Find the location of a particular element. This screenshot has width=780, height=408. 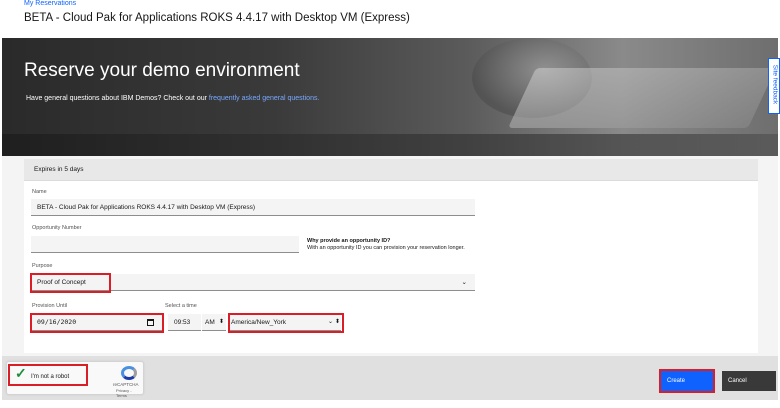

hero-image-keyboard is located at coordinates (642, 98).